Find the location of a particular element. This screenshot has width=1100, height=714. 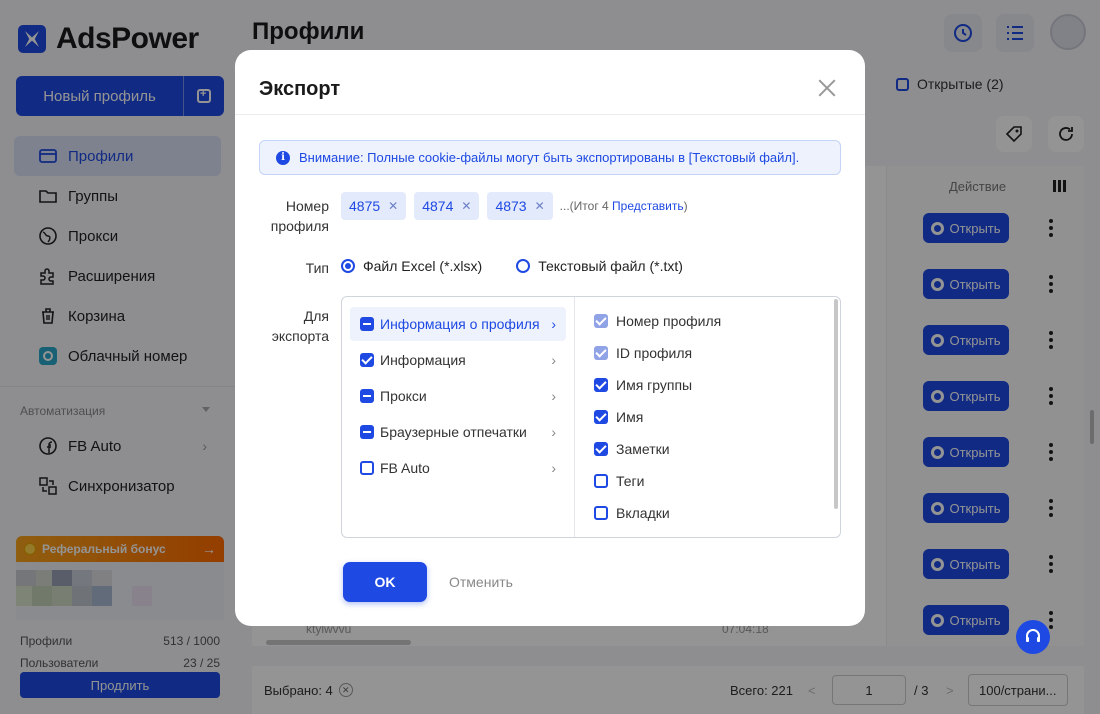

field-list-scrollbar is located at coordinates (836, 404).